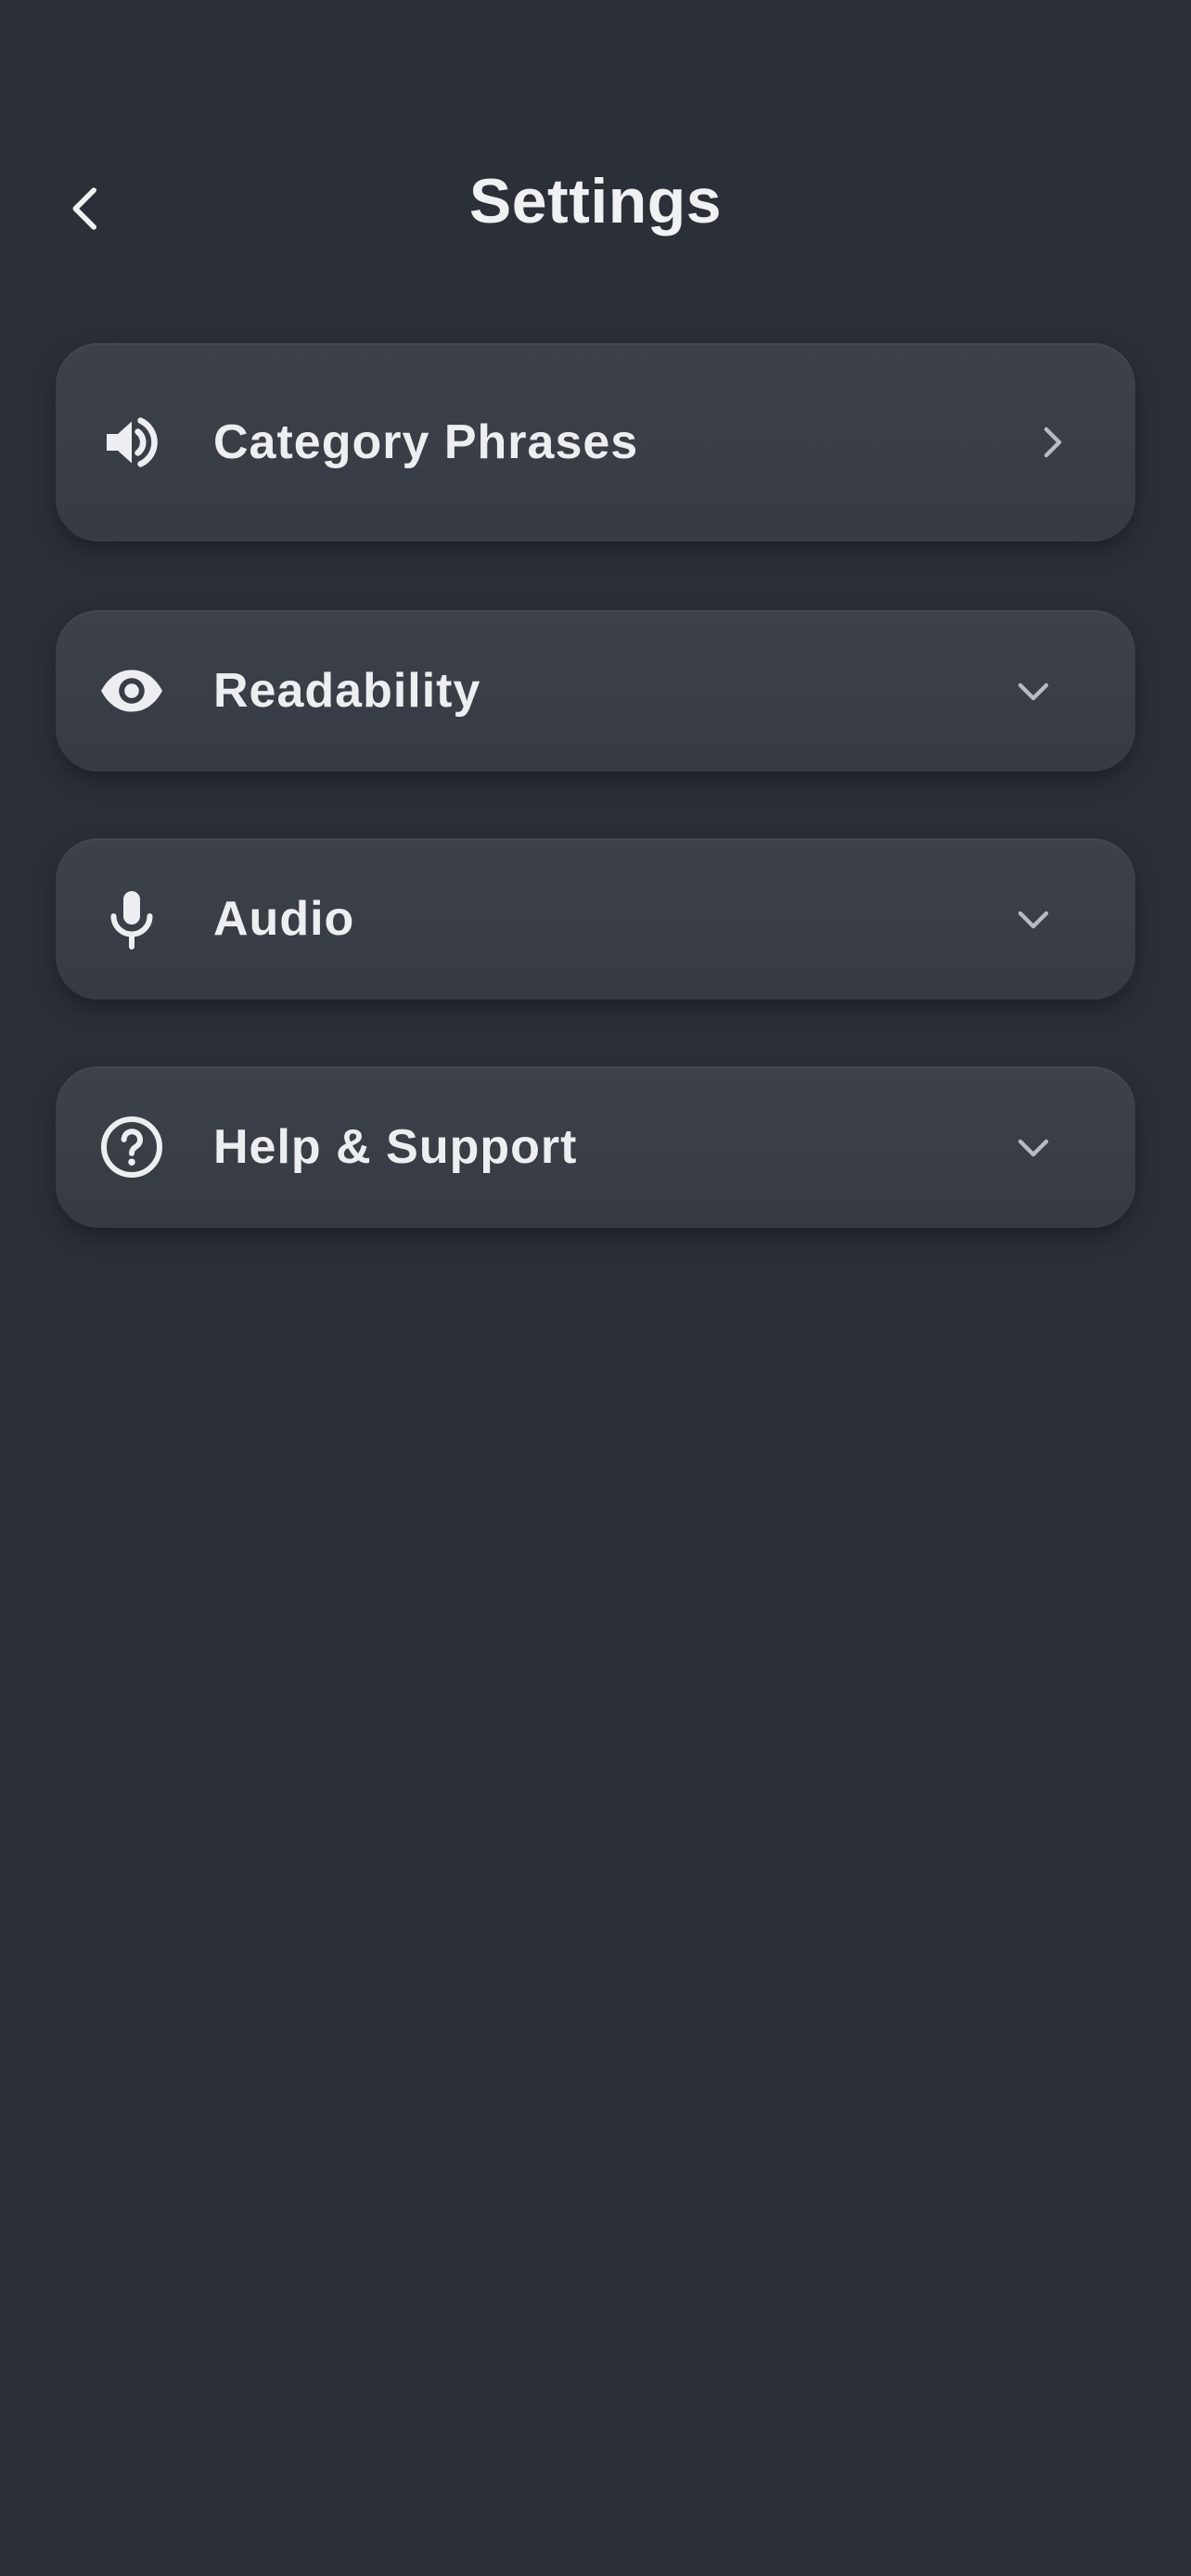 The height and width of the screenshot is (2576, 1191). What do you see at coordinates (284, 919) in the screenshot?
I see `settings-item-label: Audio` at bounding box center [284, 919].